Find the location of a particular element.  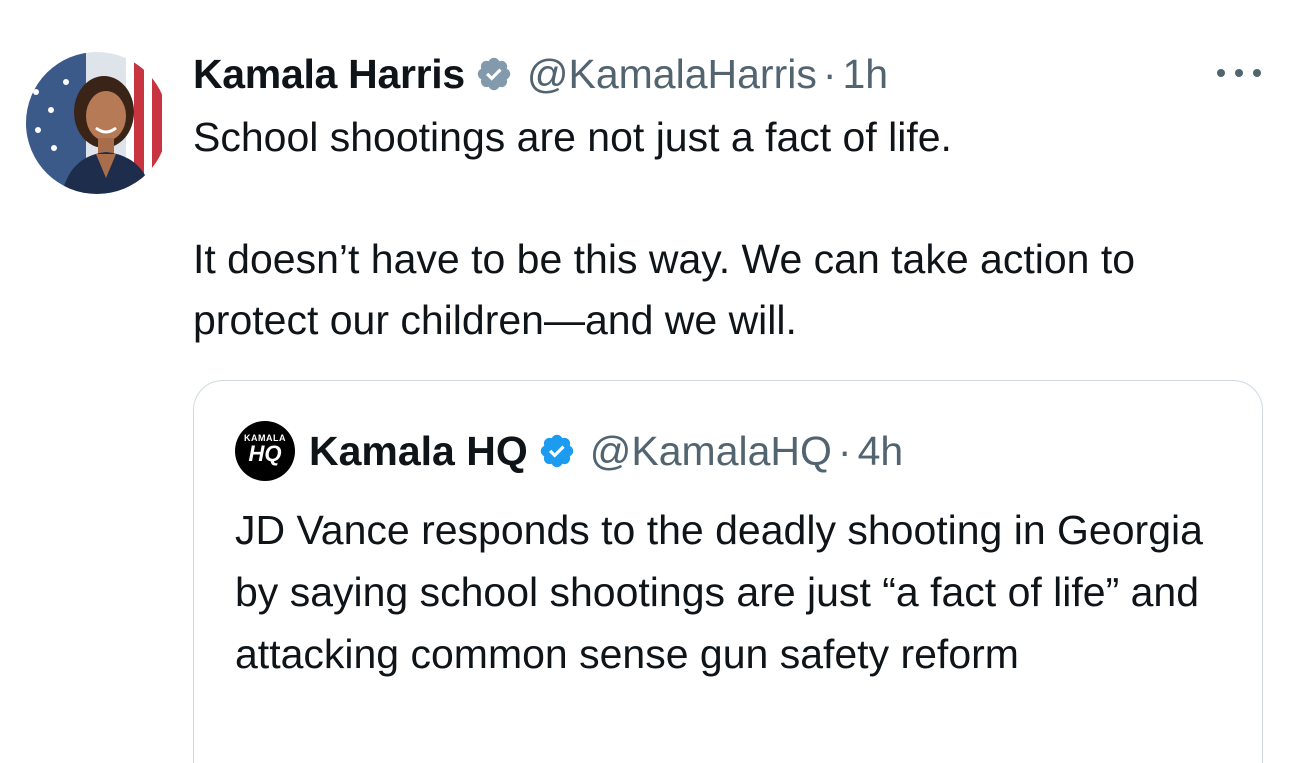

quoted-author-handle: @KamalaHQ is located at coordinates (711, 451).